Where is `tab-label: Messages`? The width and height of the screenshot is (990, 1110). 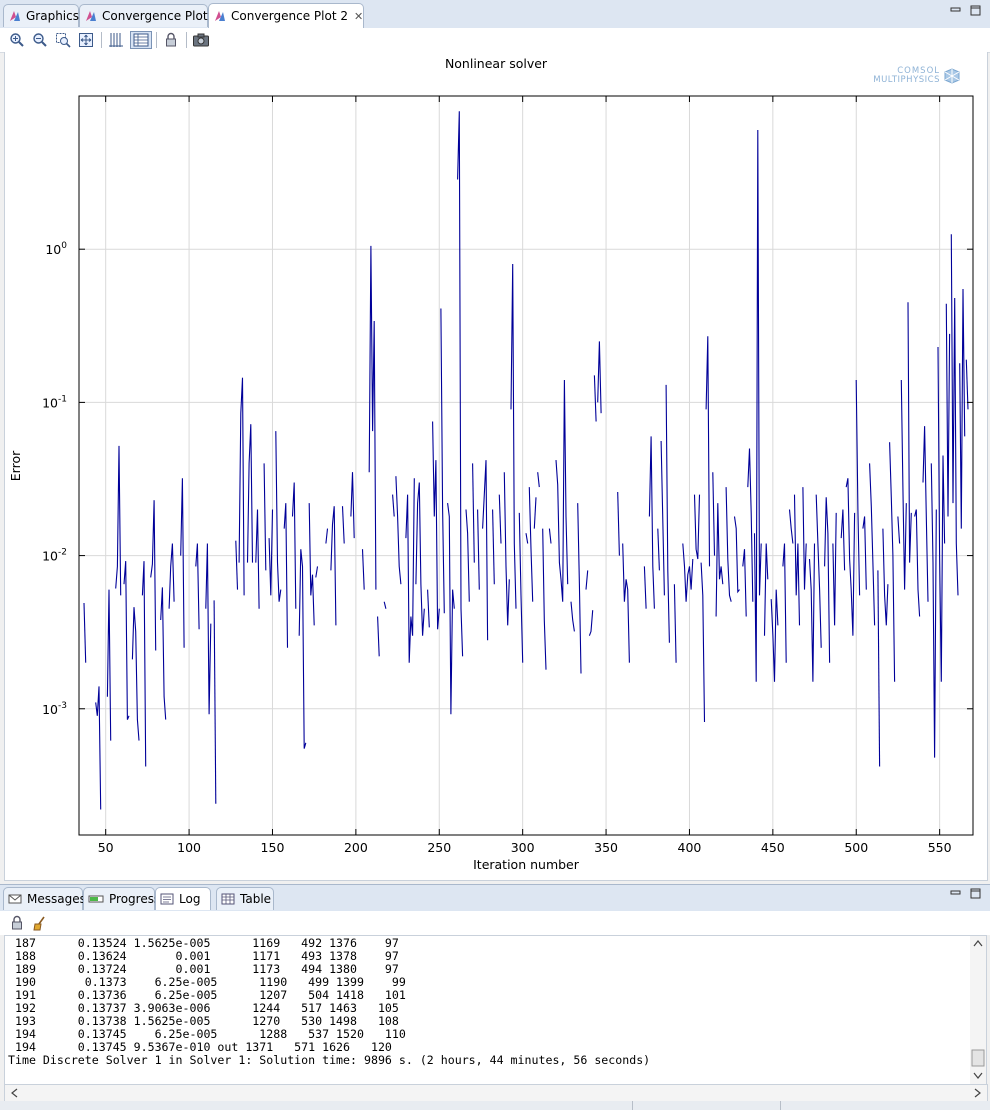 tab-label: Messages is located at coordinates (56, 899).